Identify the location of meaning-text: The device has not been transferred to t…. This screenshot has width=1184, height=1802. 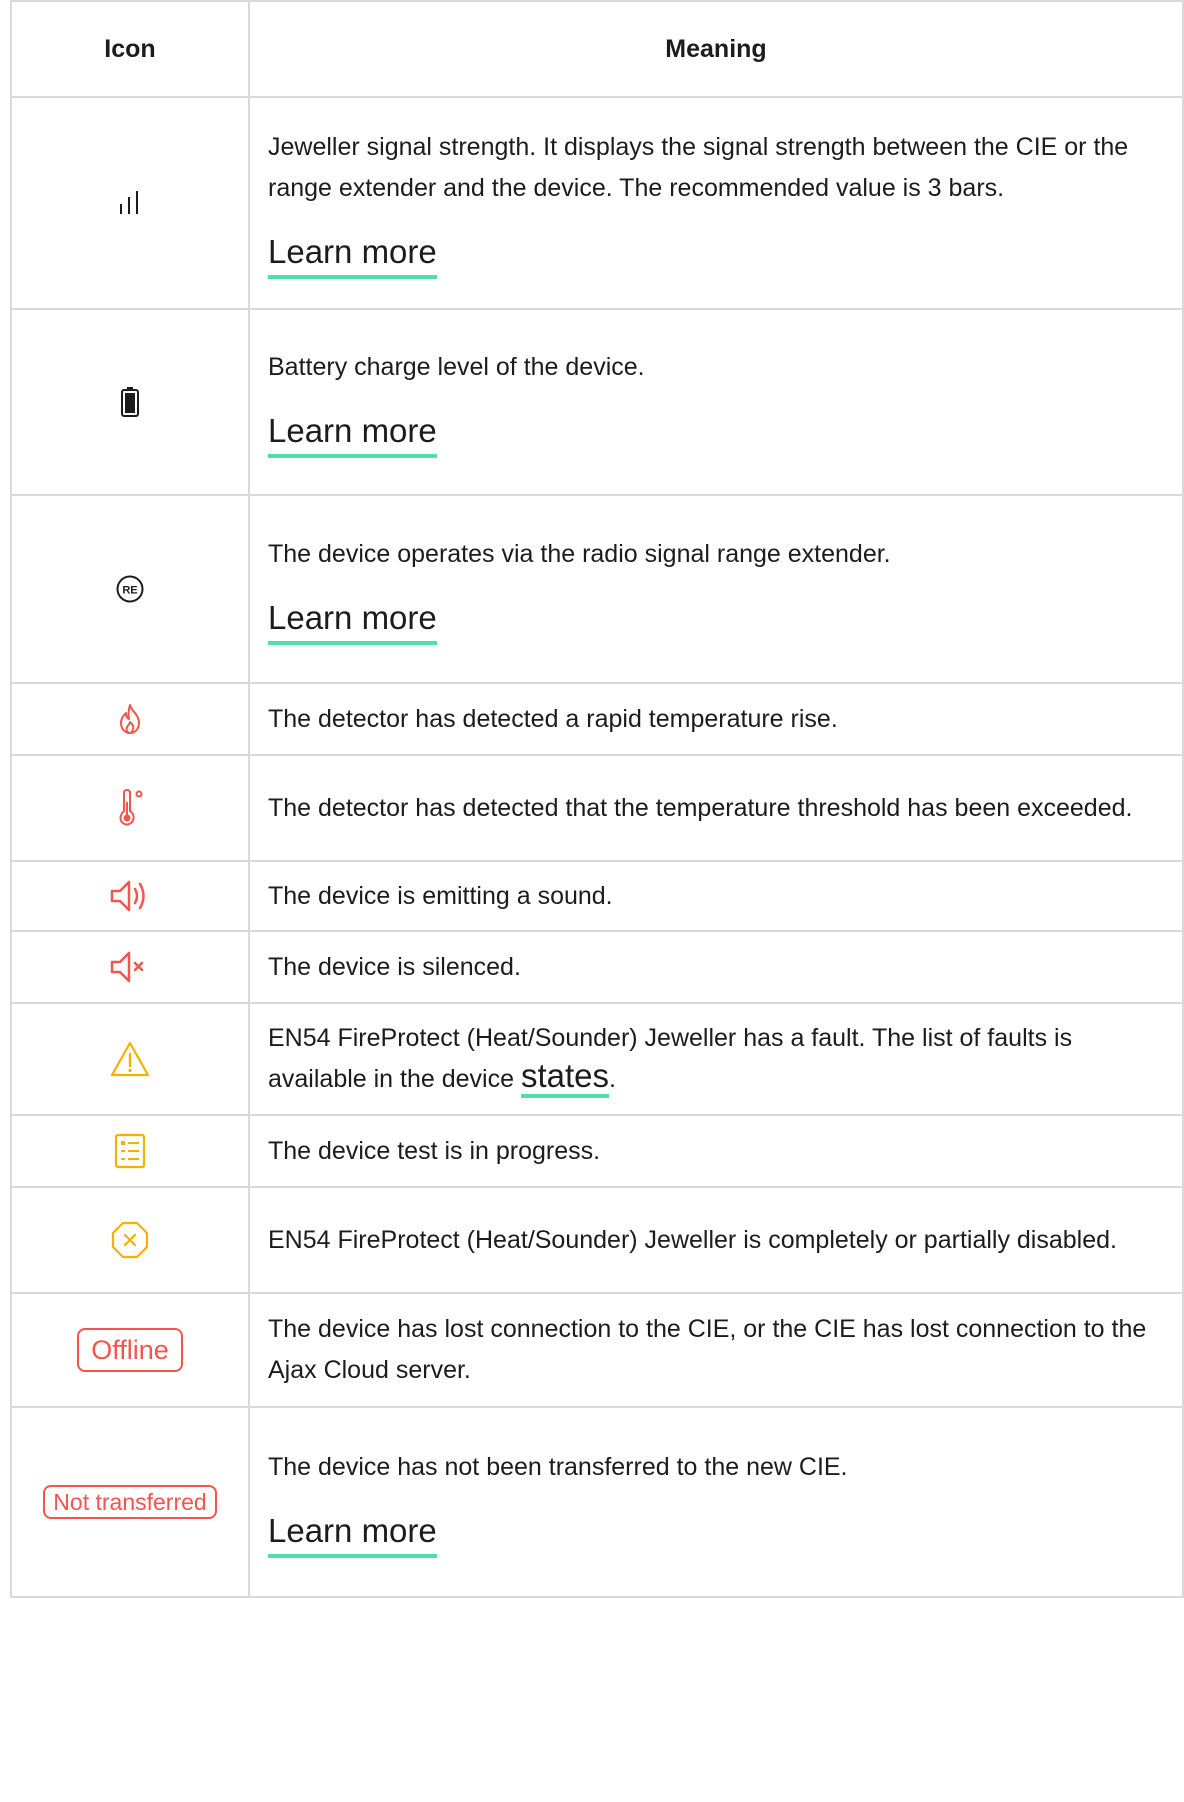
(558, 1466).